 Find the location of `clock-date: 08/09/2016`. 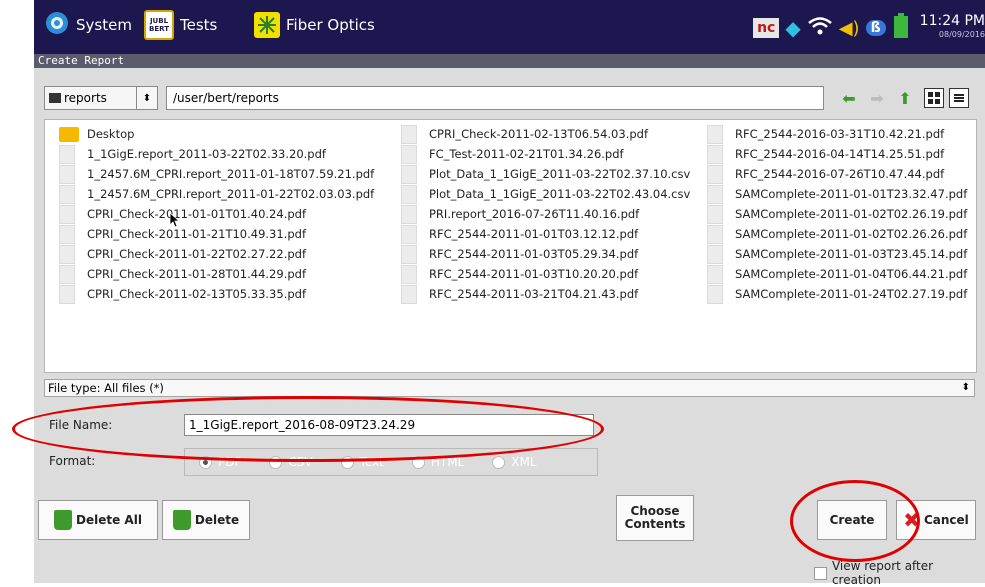

clock-date: 08/09/2016 is located at coordinates (961, 34).